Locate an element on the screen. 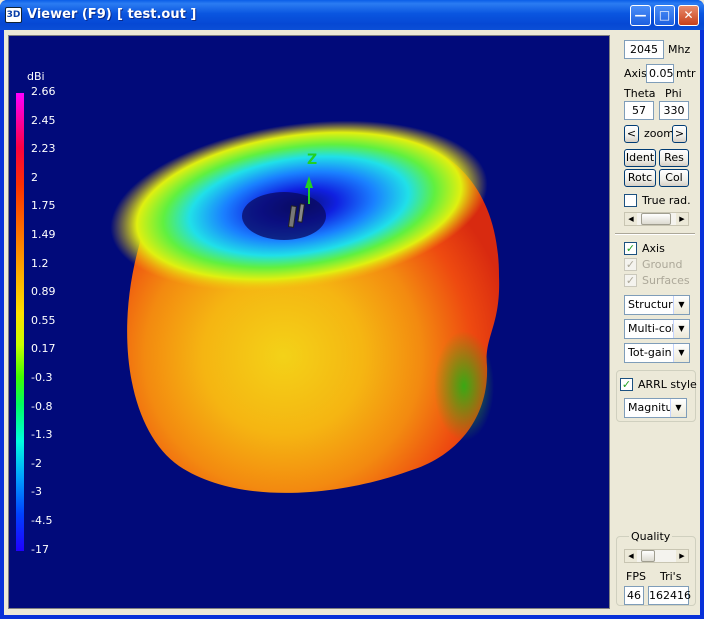 This screenshot has width=704, height=619. window-title: Viewer (F9) is located at coordinates (69, 14).